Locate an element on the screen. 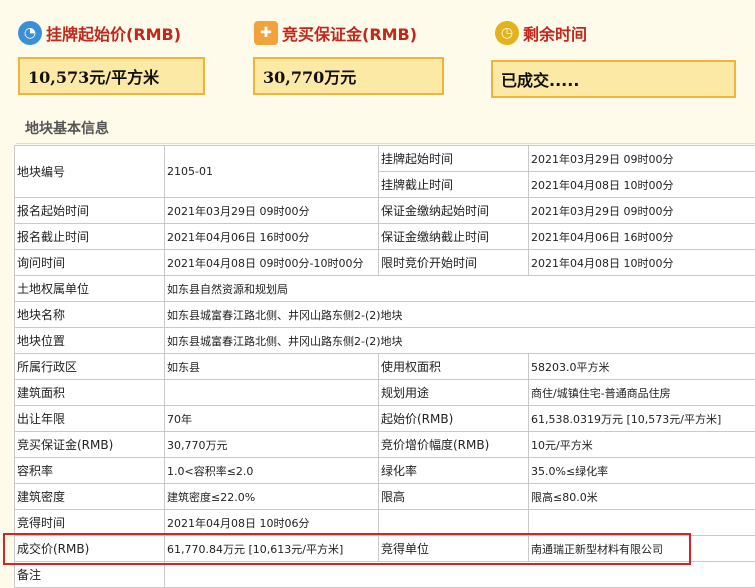  table-cell: 保证金缴纳起始时间 is located at coordinates (453, 210).